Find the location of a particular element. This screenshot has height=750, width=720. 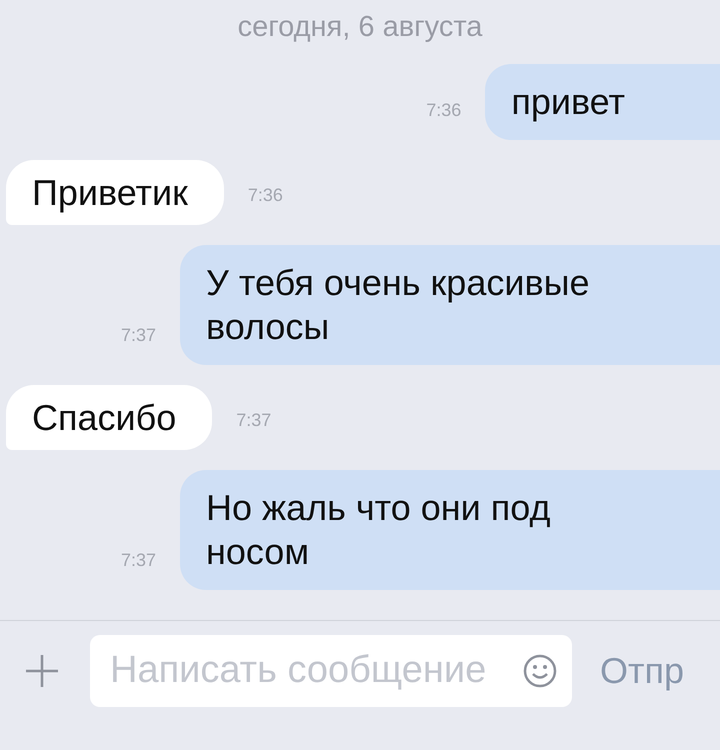

message-input: Написать сообщение is located at coordinates (316, 670).